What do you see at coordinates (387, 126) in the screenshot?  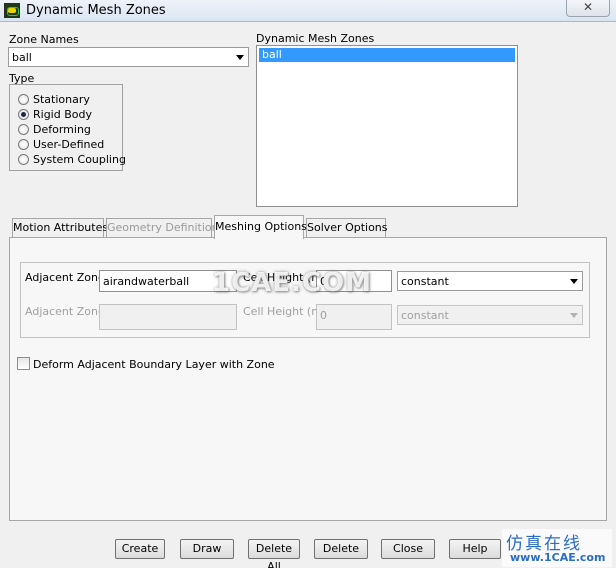 I see `dynamic-mesh-zones-list: ball` at bounding box center [387, 126].